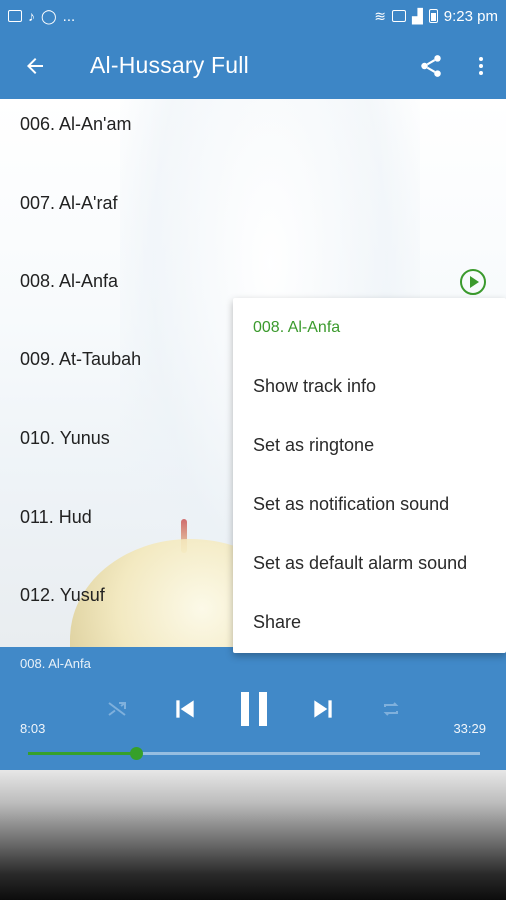 The image size is (506, 900). What do you see at coordinates (69, 281) in the screenshot?
I see `track-label: 008. Al-Anfa` at bounding box center [69, 281].